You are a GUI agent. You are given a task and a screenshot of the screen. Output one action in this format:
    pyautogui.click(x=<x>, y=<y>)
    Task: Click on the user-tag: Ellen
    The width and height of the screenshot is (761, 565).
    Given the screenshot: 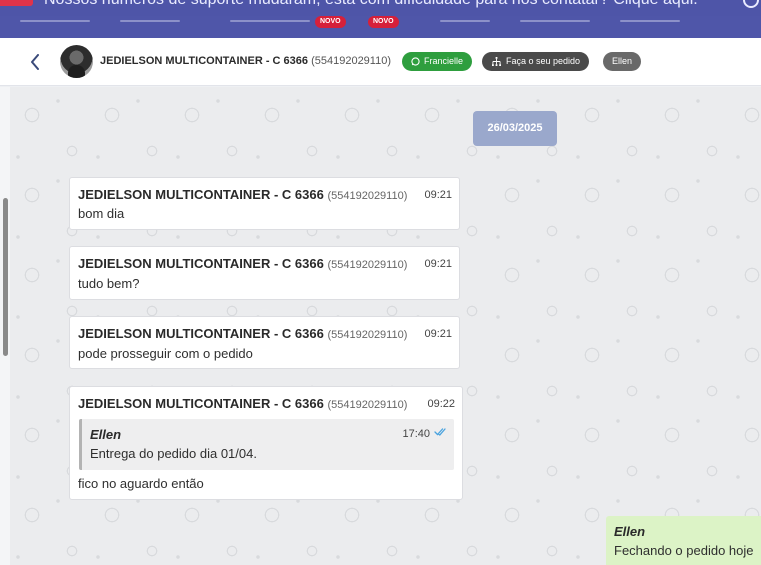 What is the action you would take?
    pyautogui.click(x=622, y=61)
    